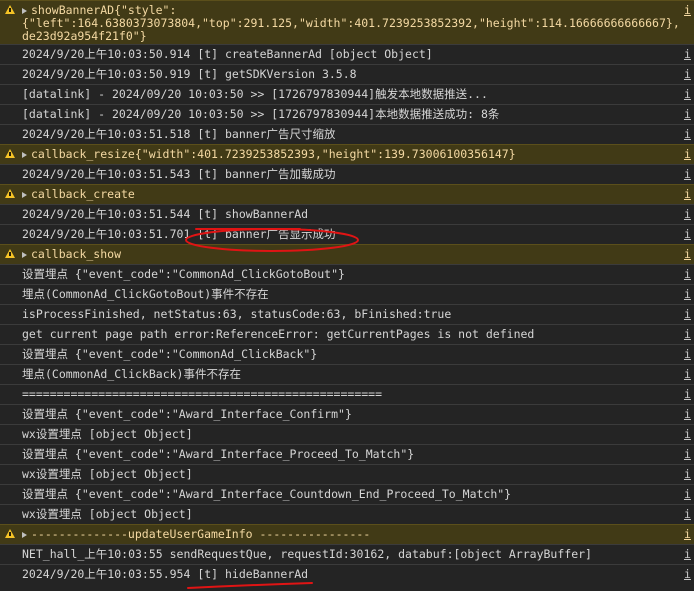  What do you see at coordinates (179, 234) in the screenshot?
I see `log-text: 2024/9/20上午10:03:51.701 [t] banner广告显示成功` at bounding box center [179, 234].